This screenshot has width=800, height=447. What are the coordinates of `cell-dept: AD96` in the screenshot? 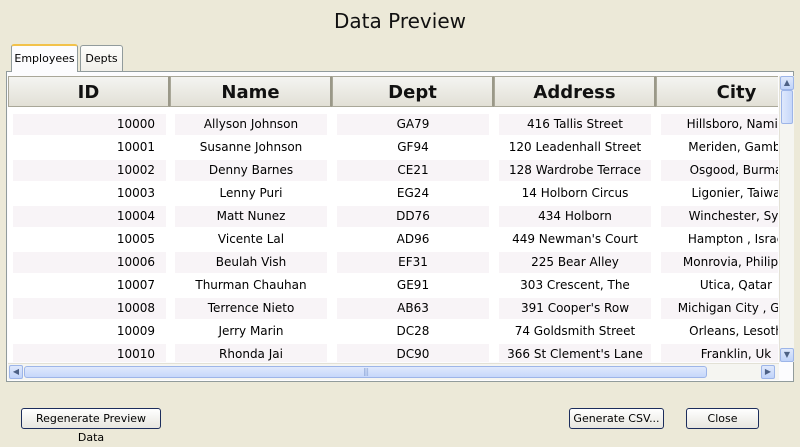 It's located at (413, 239).